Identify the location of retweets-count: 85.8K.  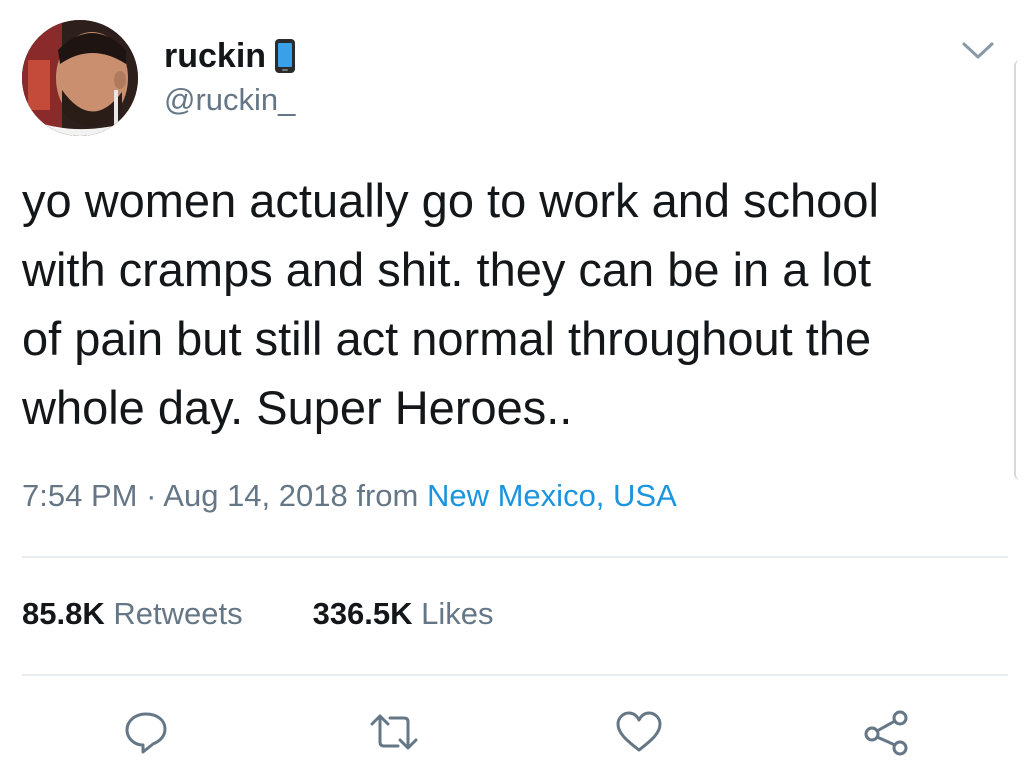
(63, 613).